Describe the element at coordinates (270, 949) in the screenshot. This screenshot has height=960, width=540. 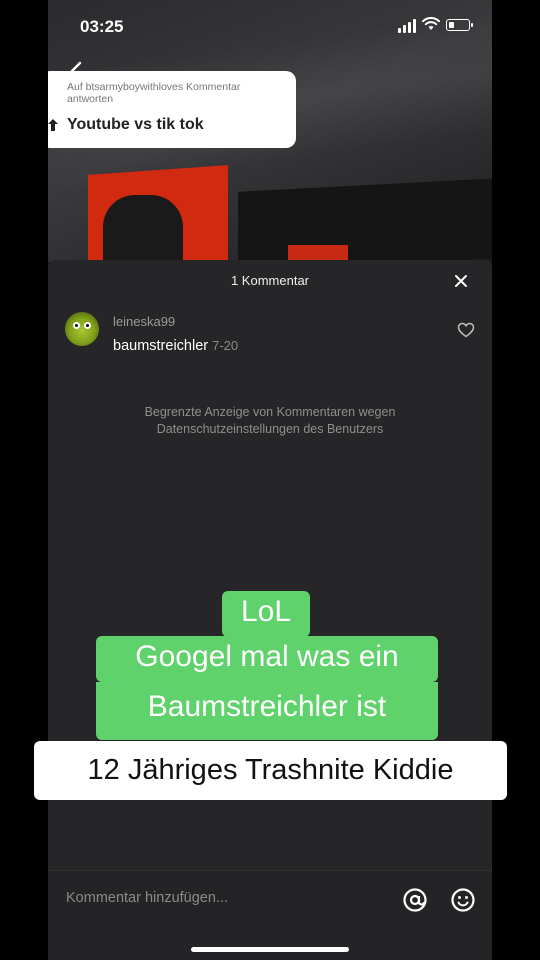
I see `home-indicator` at that location.